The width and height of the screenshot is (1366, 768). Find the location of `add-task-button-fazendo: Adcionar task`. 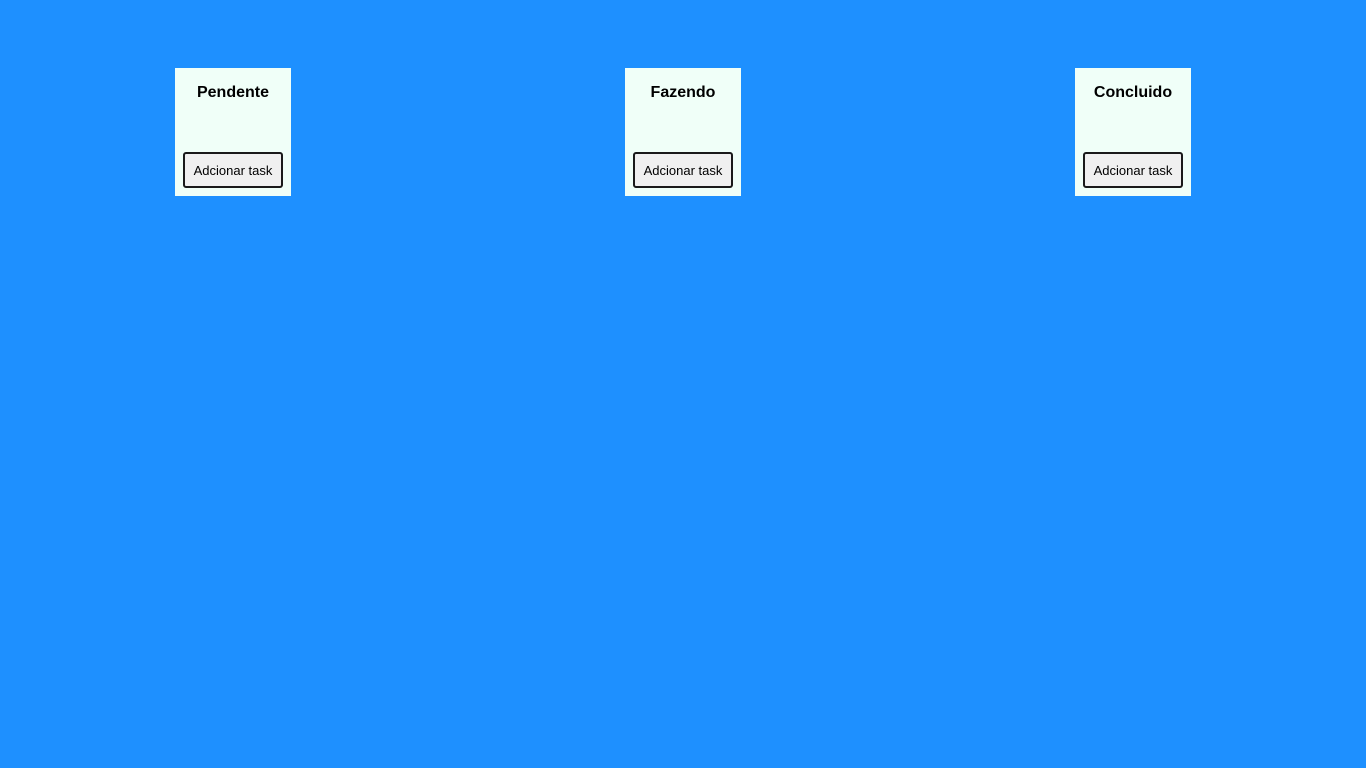

add-task-button-fazendo: Adcionar task is located at coordinates (683, 170).